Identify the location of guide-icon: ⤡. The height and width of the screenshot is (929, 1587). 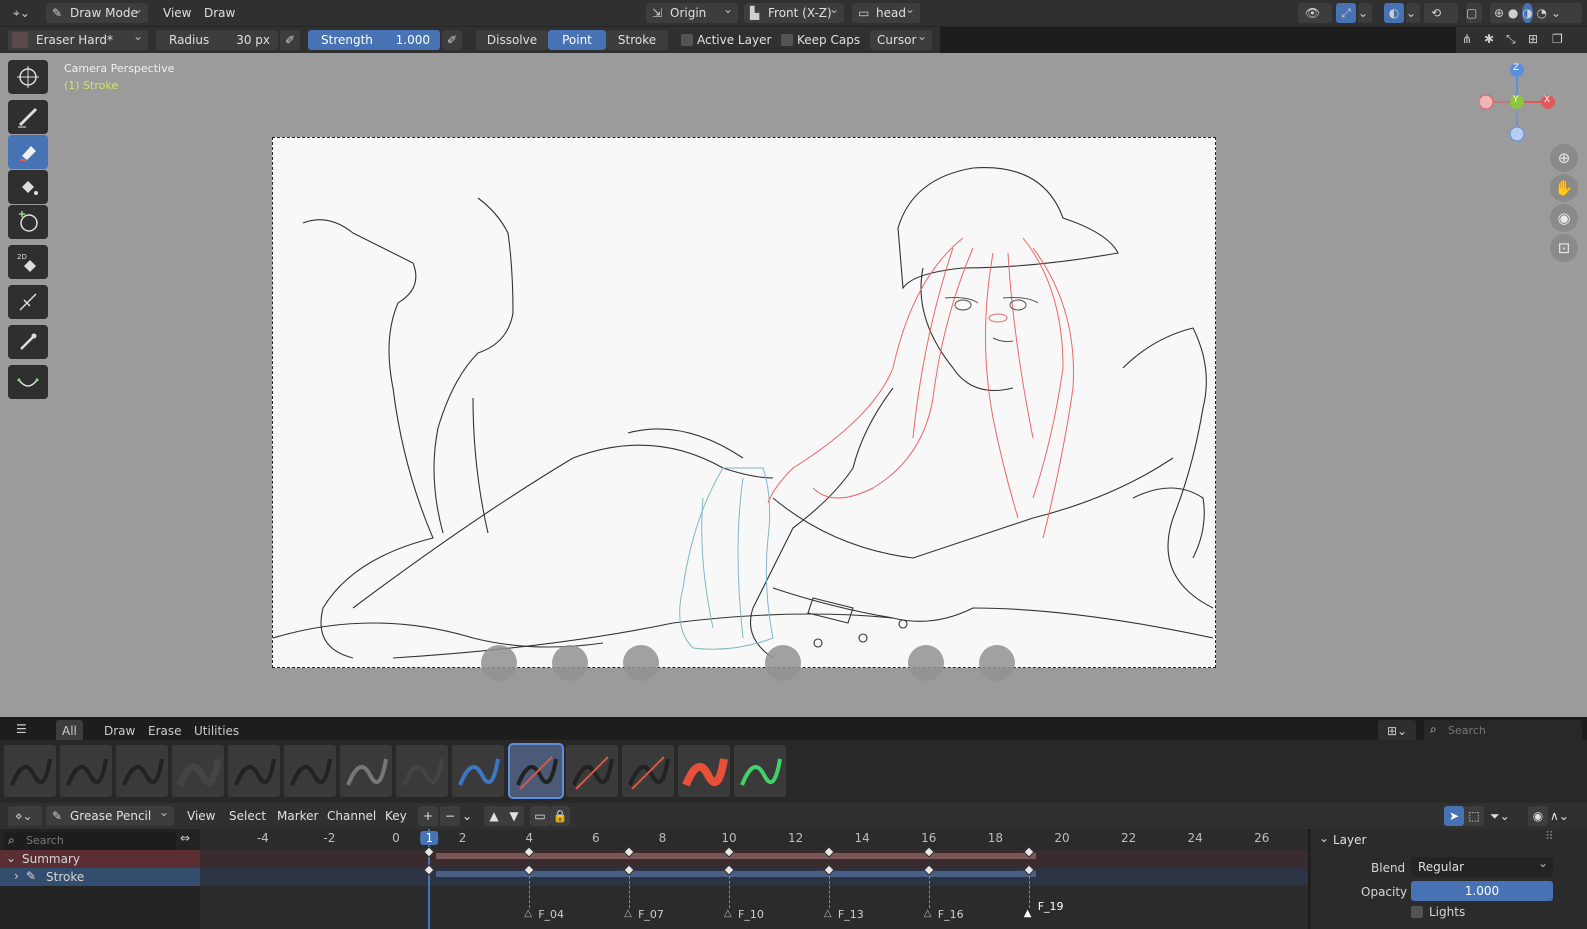
(1511, 39).